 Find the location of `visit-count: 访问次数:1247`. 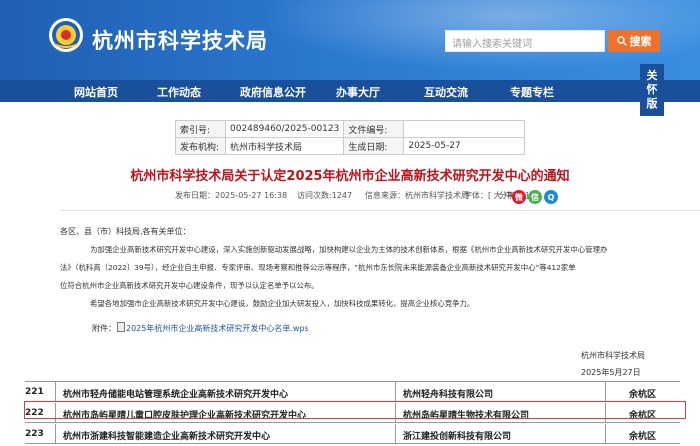

visit-count: 访问次数:1247 is located at coordinates (325, 195).